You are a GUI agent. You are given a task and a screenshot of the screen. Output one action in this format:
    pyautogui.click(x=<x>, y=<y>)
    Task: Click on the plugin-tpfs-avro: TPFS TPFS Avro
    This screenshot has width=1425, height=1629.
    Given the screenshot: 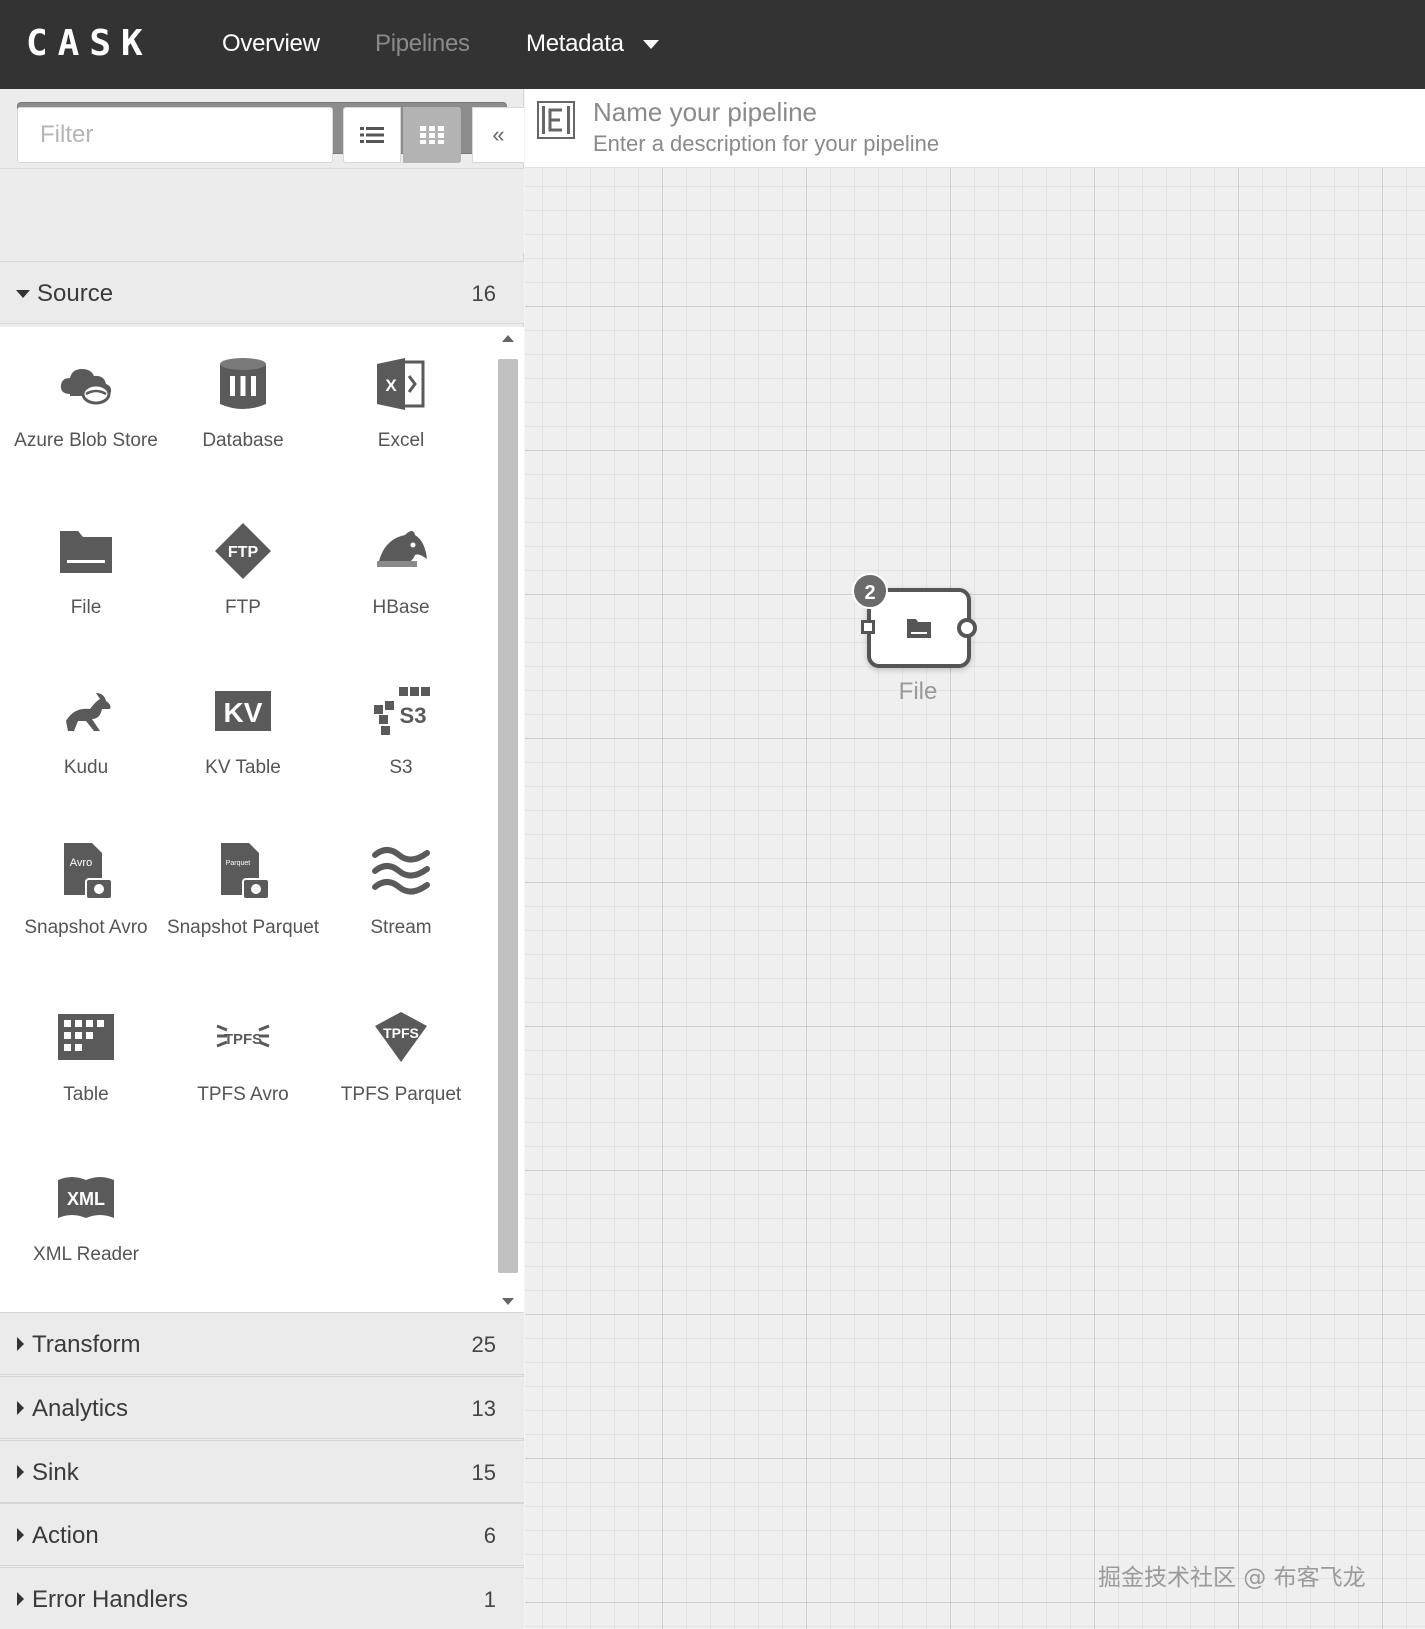 What is the action you would take?
    pyautogui.click(x=243, y=1057)
    